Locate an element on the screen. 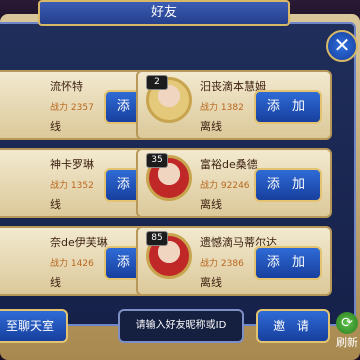  close-icon: ✕ is located at coordinates (342, 45).